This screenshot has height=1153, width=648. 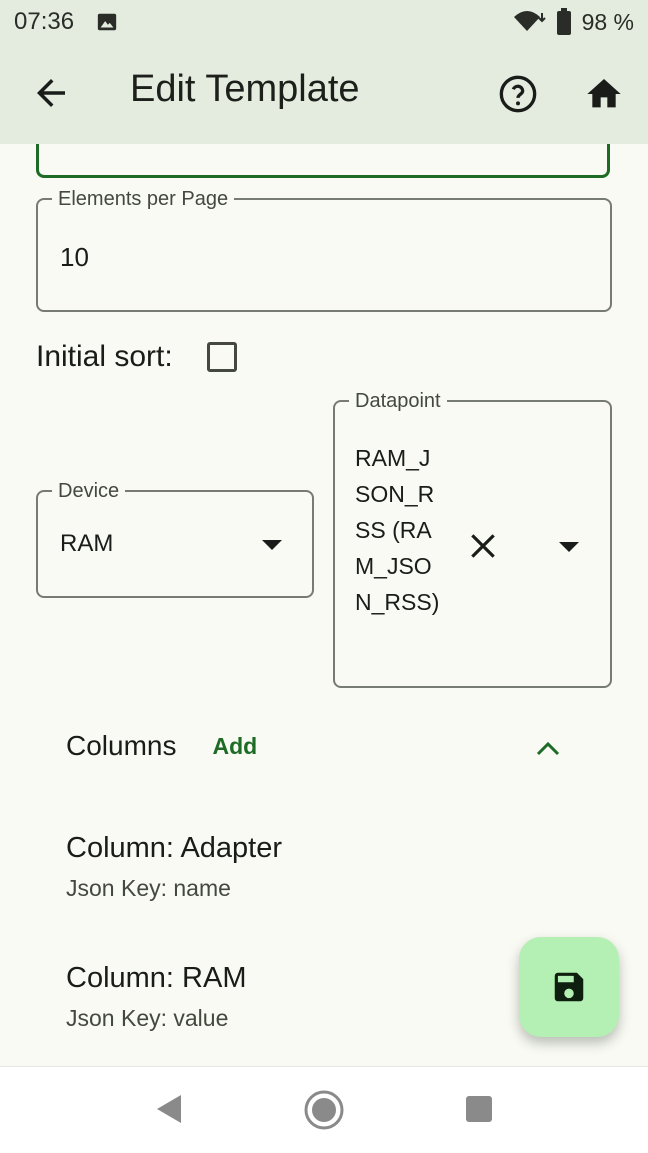 What do you see at coordinates (147, 1018) in the screenshot?
I see `column-json-key: Json Key: value` at bounding box center [147, 1018].